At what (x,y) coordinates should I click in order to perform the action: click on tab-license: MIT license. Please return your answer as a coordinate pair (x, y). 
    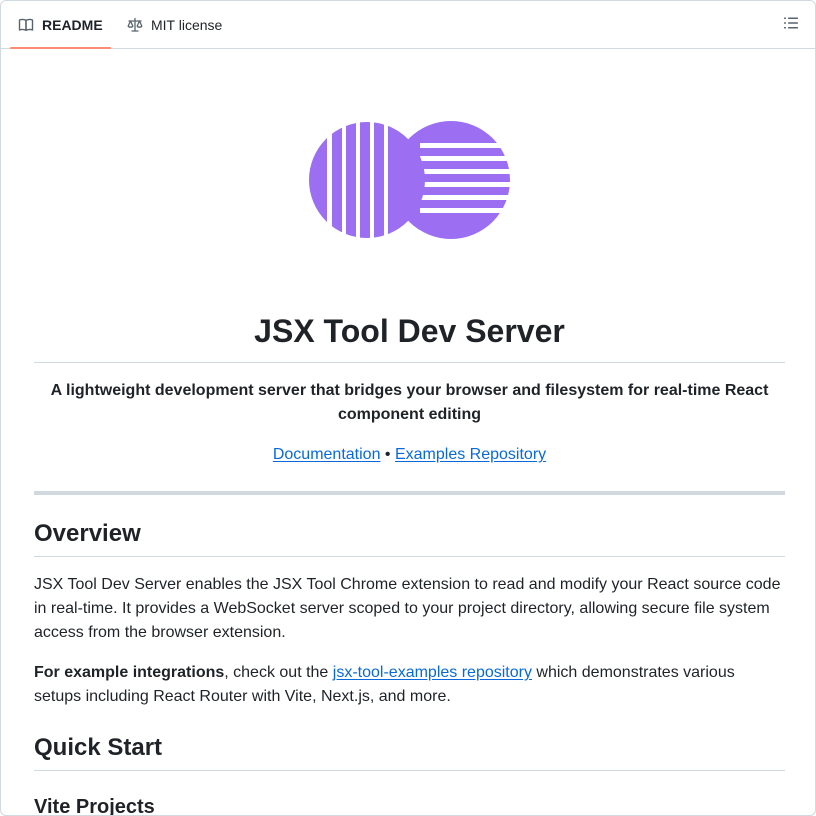
    Looking at the image, I should click on (174, 24).